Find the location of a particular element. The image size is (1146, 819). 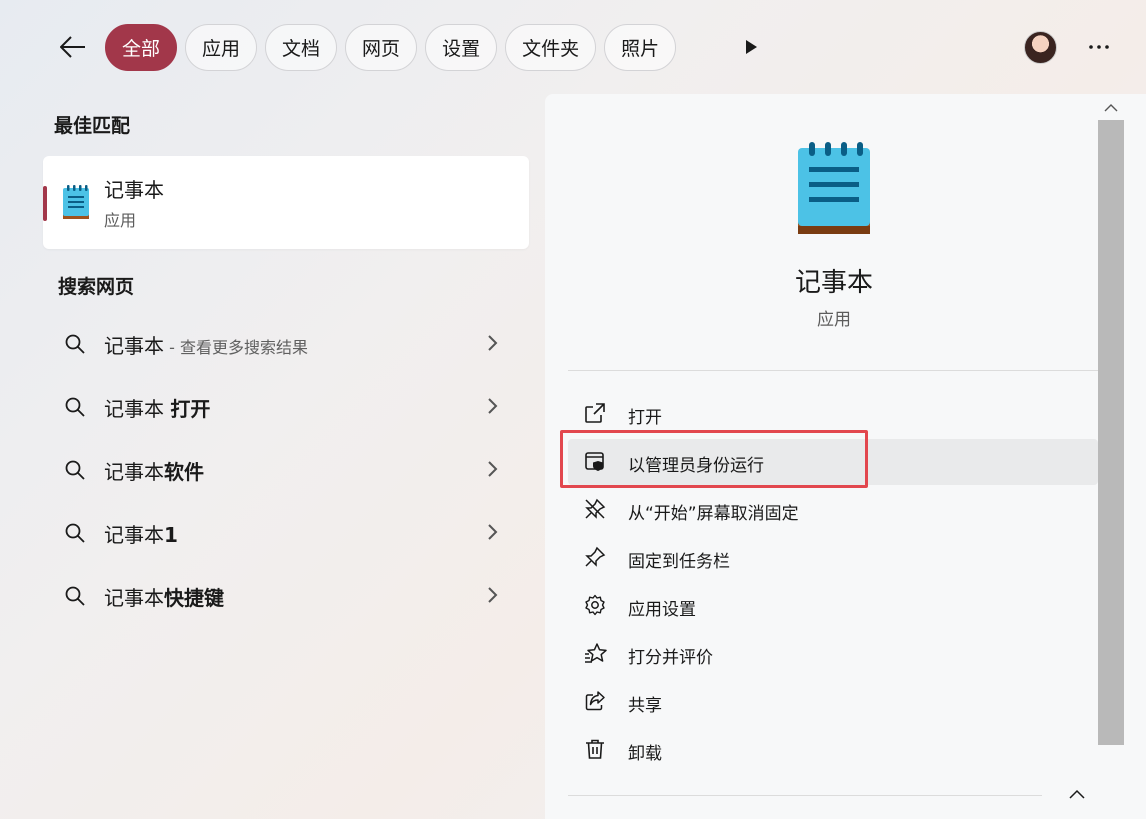

best-match-result: 记事本 应用 is located at coordinates (286, 202).